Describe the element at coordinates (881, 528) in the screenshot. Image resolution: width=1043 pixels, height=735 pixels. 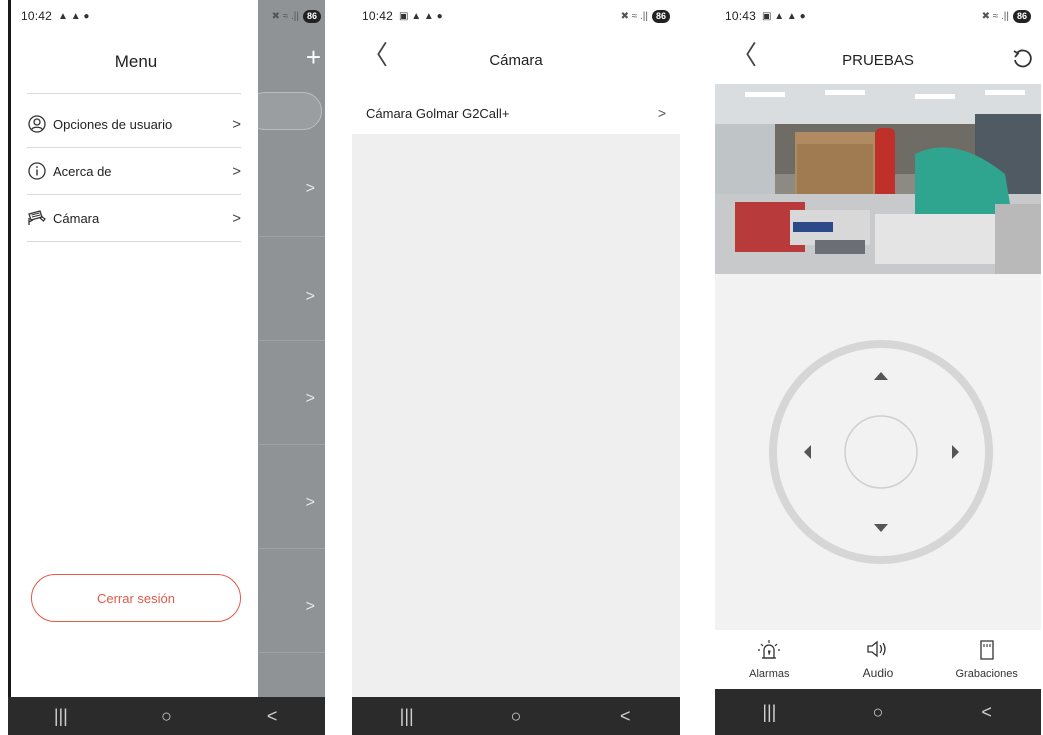
I see `arrow-down-icon` at that location.